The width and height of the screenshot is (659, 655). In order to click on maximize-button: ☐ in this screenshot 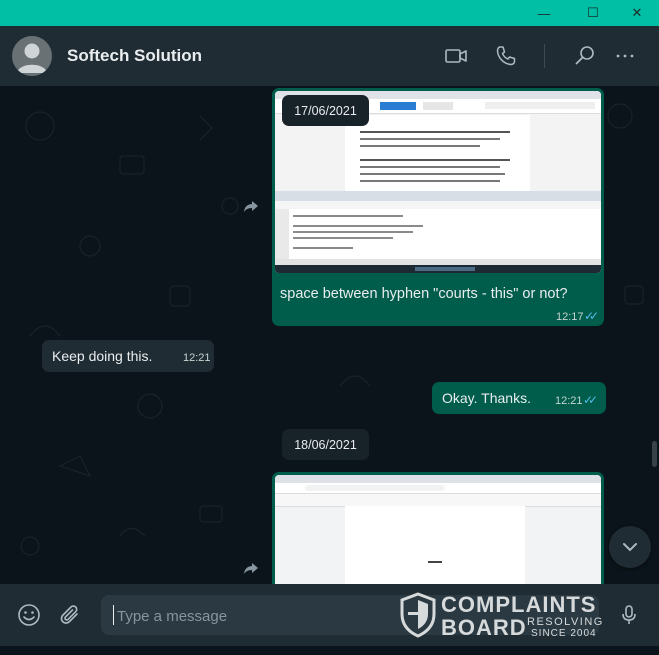, I will do `click(593, 13)`.